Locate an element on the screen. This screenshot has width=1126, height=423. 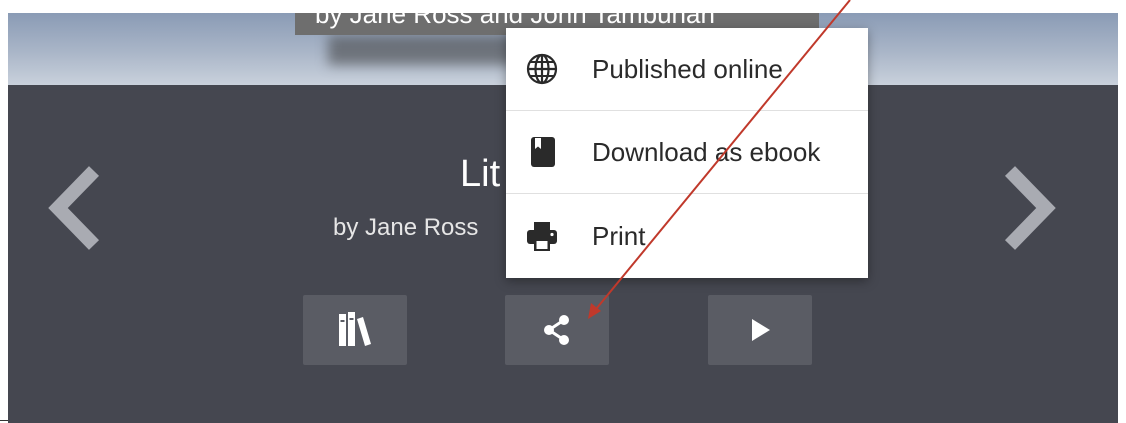
play-button is located at coordinates (760, 330).